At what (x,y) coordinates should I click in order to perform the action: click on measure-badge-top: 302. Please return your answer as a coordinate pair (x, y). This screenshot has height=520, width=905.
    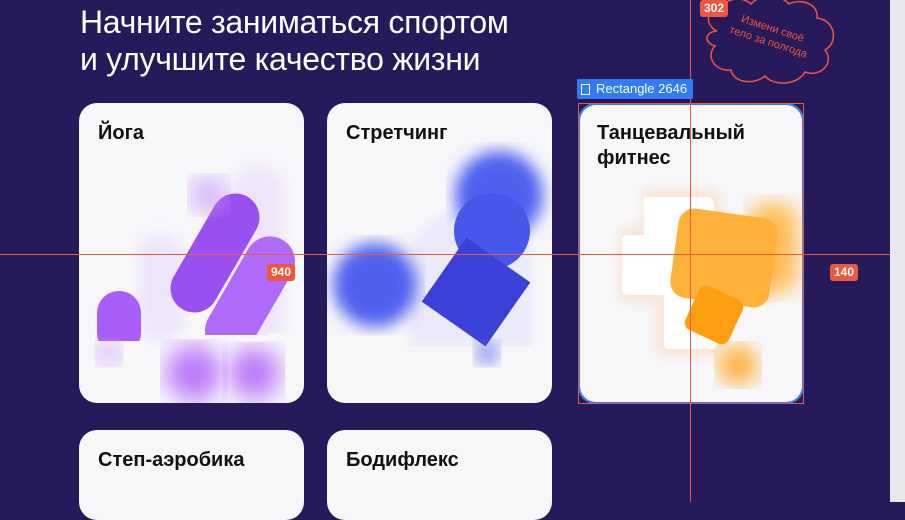
    Looking at the image, I should click on (714, 8).